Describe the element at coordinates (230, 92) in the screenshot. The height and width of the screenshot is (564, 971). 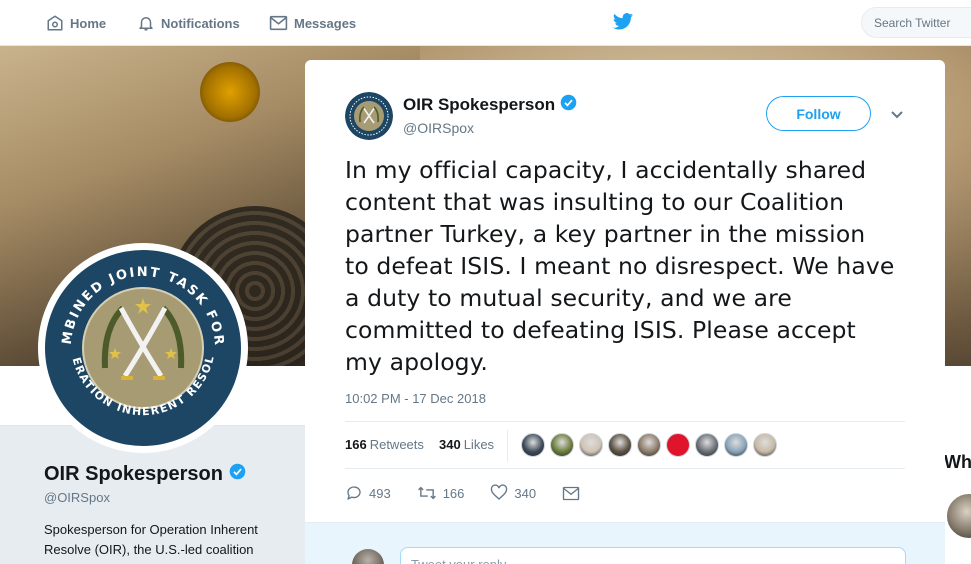
I see `banner-headlamp` at that location.